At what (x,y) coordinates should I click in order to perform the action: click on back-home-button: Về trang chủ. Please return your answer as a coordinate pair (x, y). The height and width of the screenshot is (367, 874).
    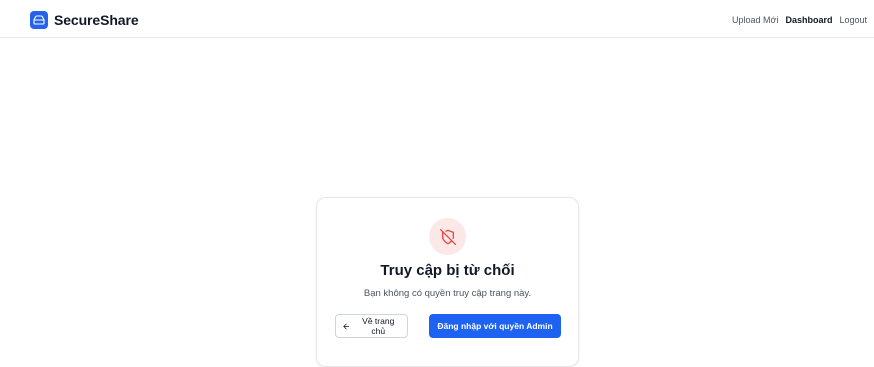
    Looking at the image, I should click on (371, 326).